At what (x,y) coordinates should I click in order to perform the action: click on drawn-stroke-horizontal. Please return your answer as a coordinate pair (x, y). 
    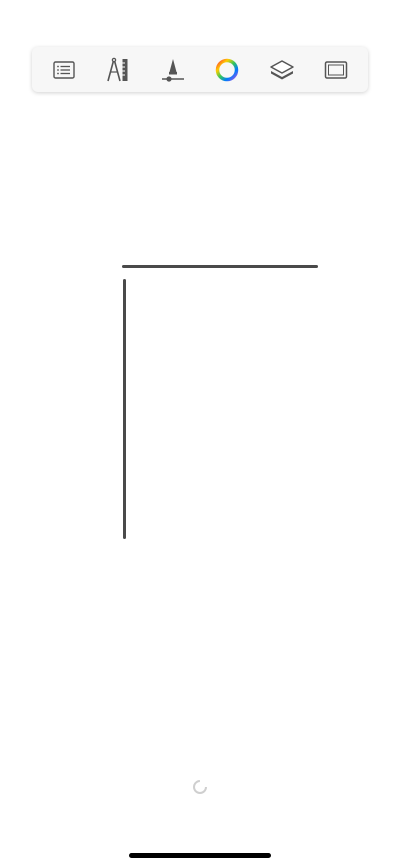
    Looking at the image, I should click on (220, 266).